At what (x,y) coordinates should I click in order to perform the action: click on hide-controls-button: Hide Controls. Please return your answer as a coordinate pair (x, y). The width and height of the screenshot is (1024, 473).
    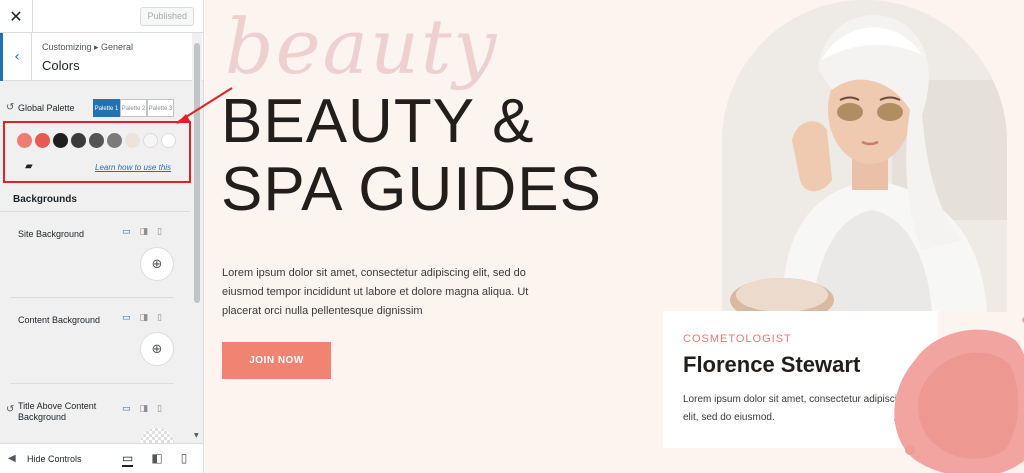
    Looking at the image, I should click on (54, 459).